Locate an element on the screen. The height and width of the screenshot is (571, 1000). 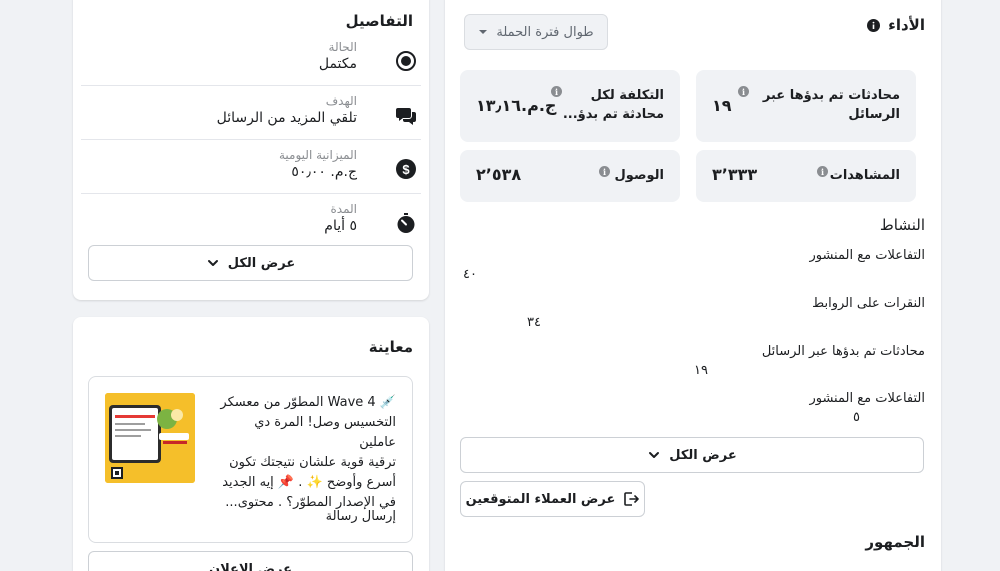
metric-label: الوصول is located at coordinates (639, 175).